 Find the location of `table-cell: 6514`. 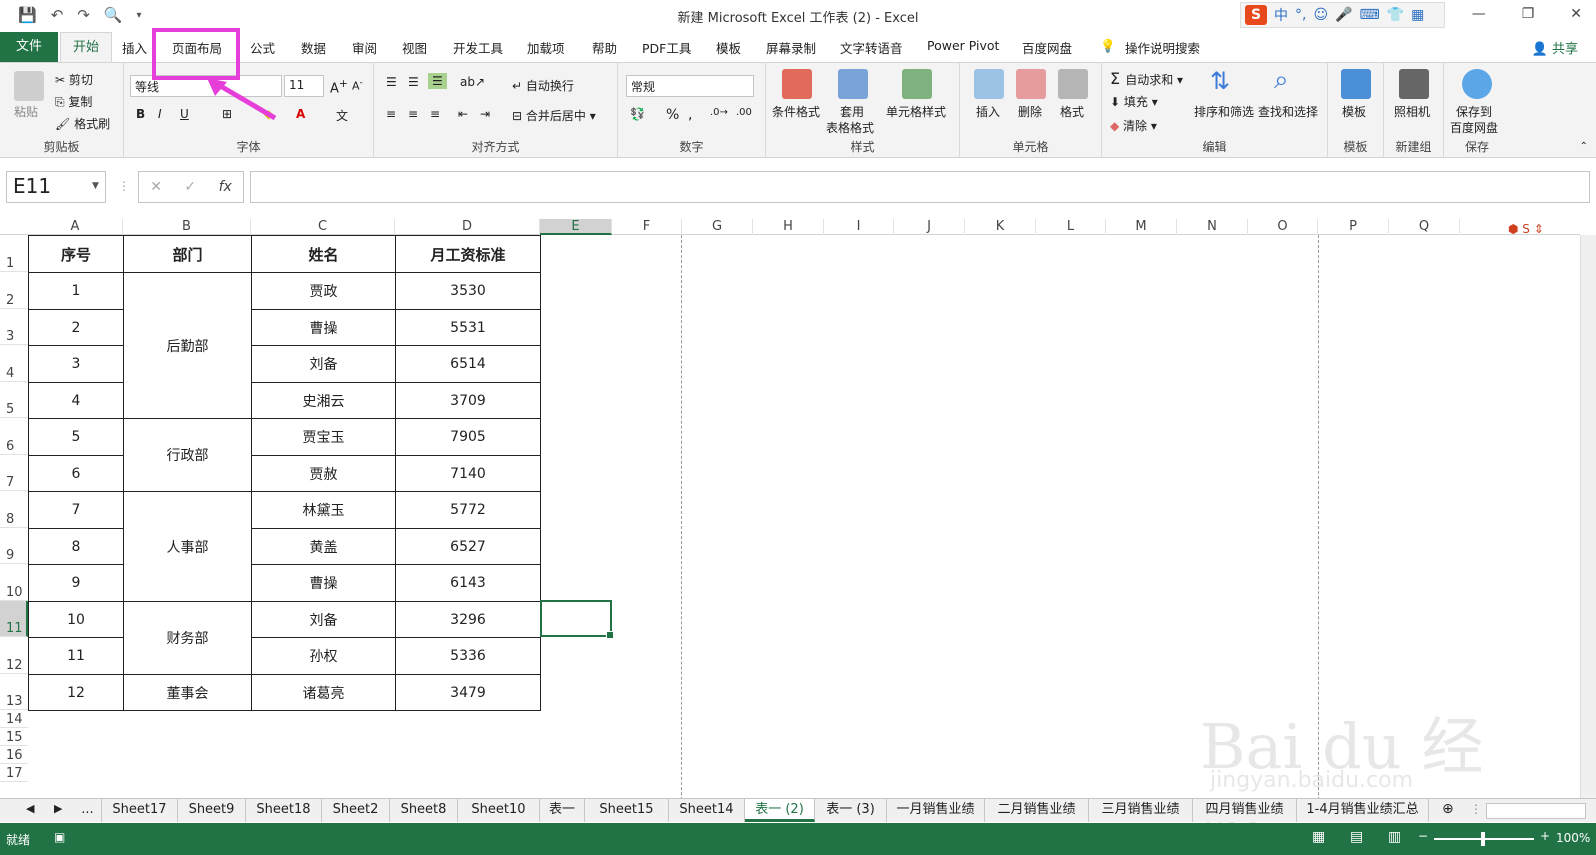

table-cell: 6514 is located at coordinates (468, 364).